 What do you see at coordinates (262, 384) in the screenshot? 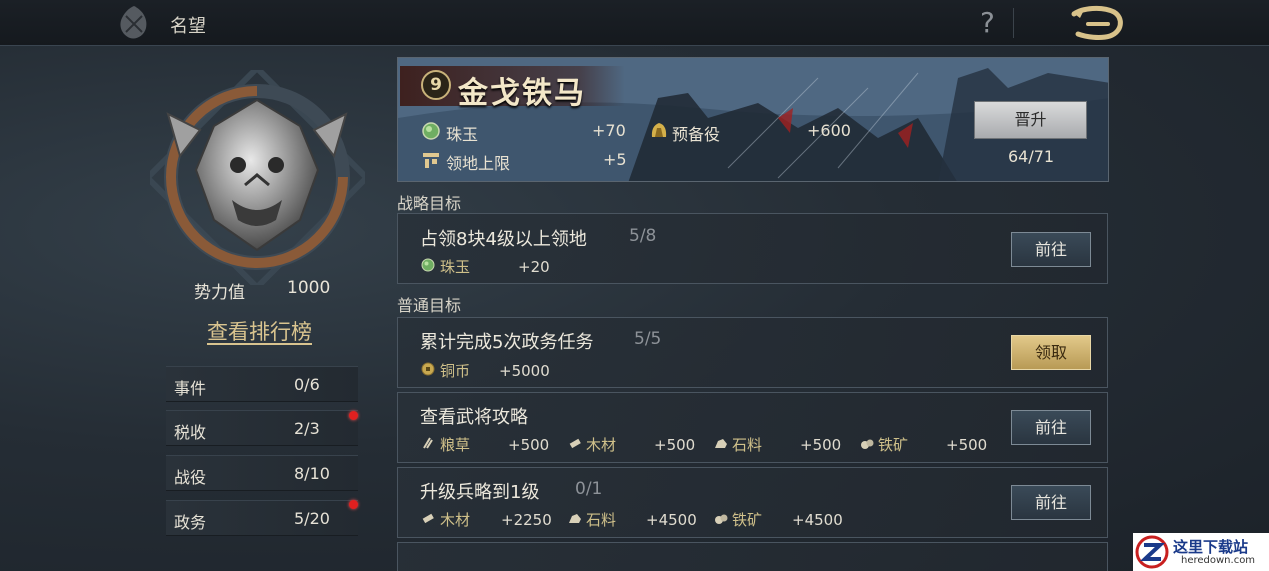
I see `stat-row-events: 事件 0/6` at bounding box center [262, 384].